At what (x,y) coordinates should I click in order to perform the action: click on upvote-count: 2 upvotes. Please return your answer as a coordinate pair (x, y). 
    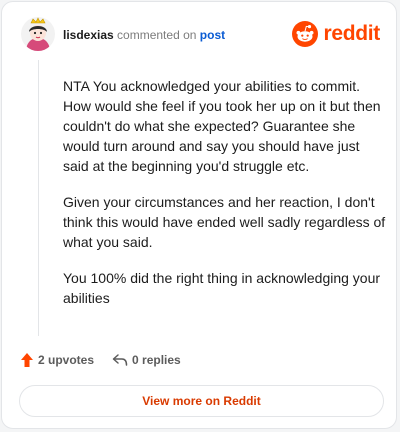
    Looking at the image, I should click on (66, 360).